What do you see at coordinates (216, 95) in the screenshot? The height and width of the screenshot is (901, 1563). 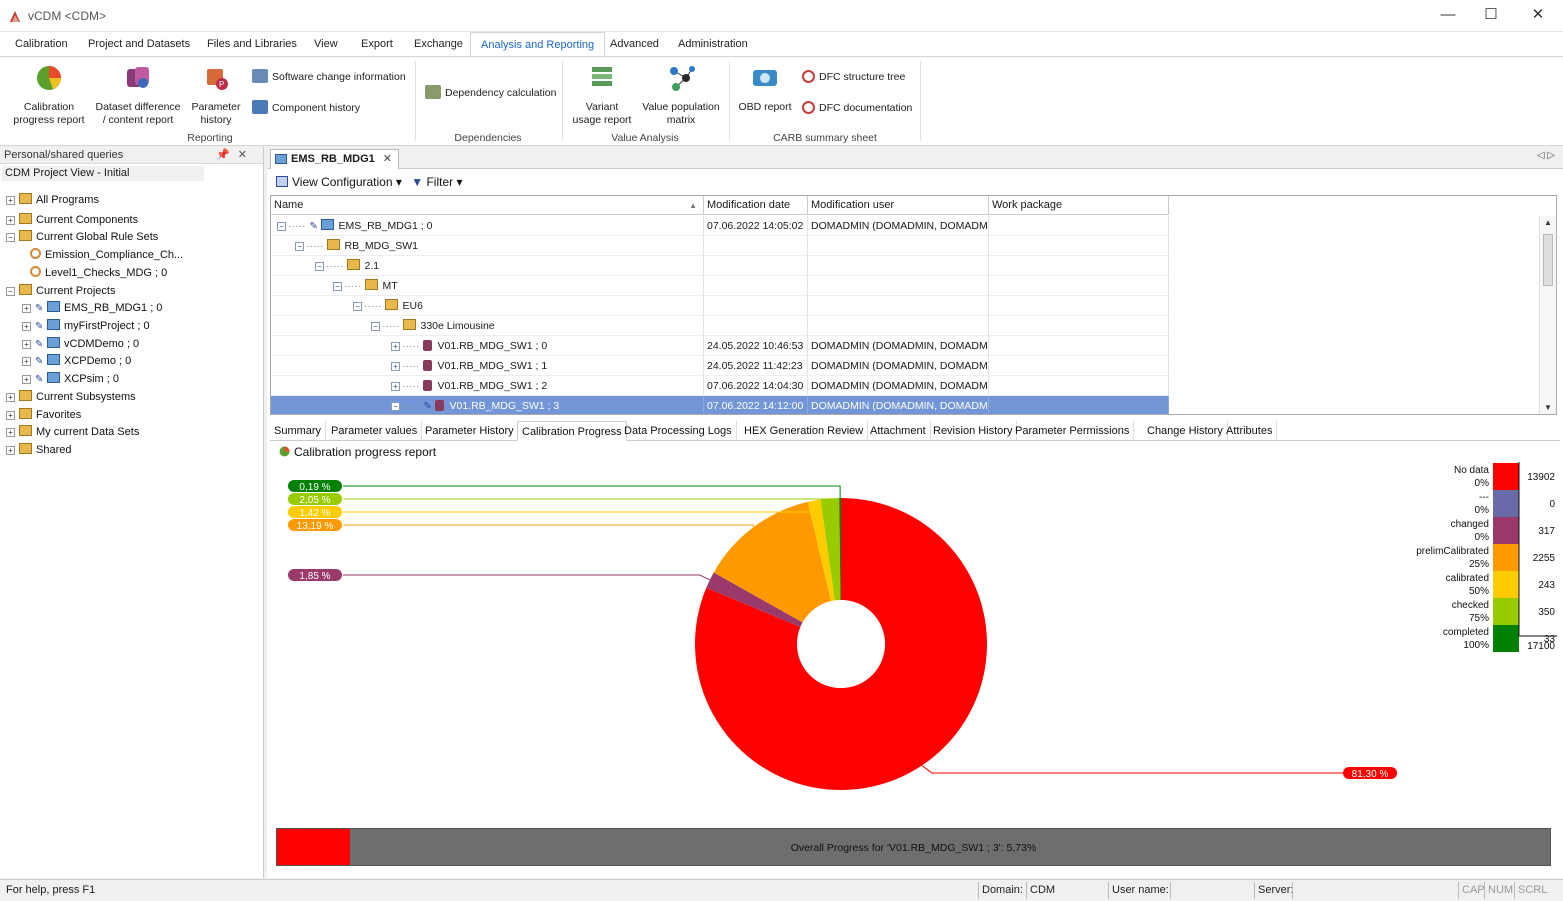 I see `parameter-history-button: P Parameter history` at bounding box center [216, 95].